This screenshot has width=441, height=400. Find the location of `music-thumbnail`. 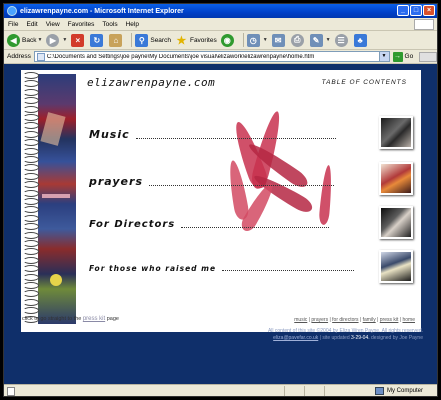

music-thumbnail is located at coordinates (396, 132).